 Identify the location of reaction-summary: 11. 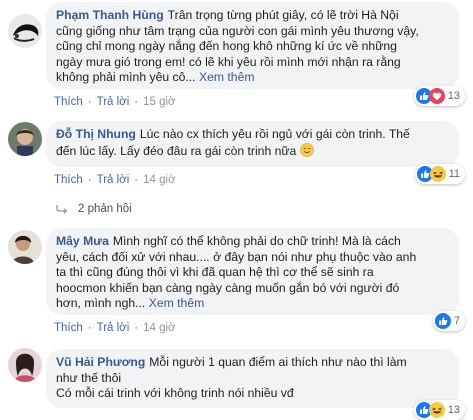
(439, 174).